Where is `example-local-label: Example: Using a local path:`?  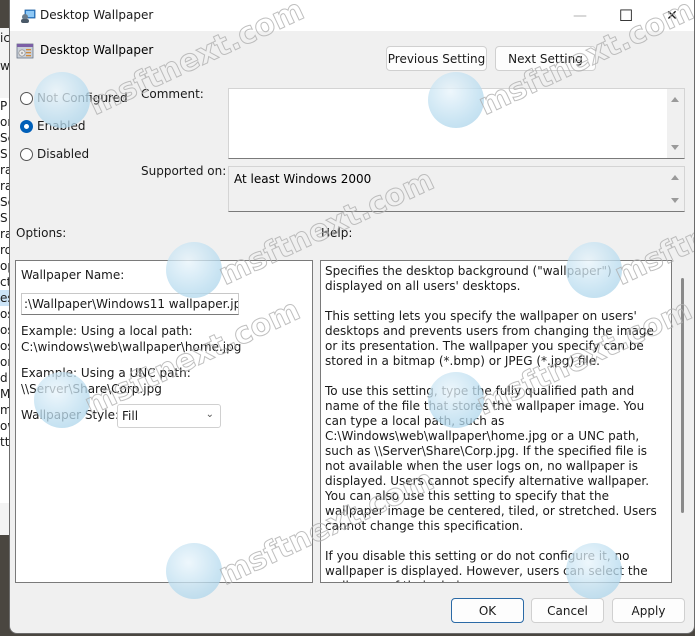
example-local-label: Example: Using a local path: is located at coordinates (107, 331).